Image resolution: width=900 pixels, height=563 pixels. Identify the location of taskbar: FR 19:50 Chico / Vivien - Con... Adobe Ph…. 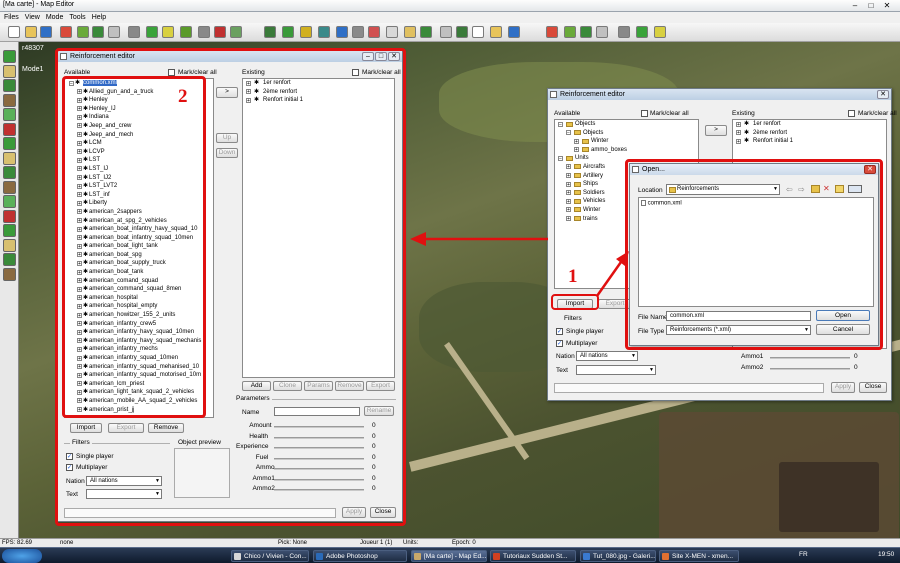
(450, 555).